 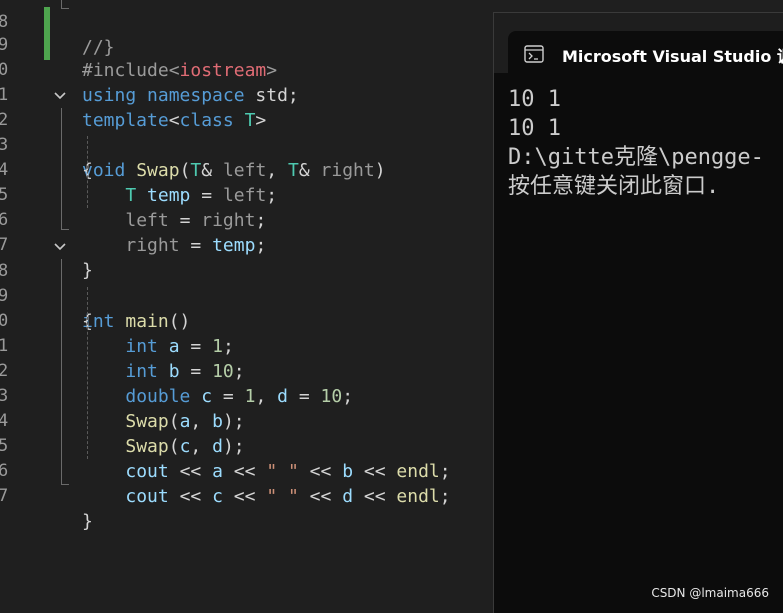 I want to click on terminal-icon, so click(x=534, y=56).